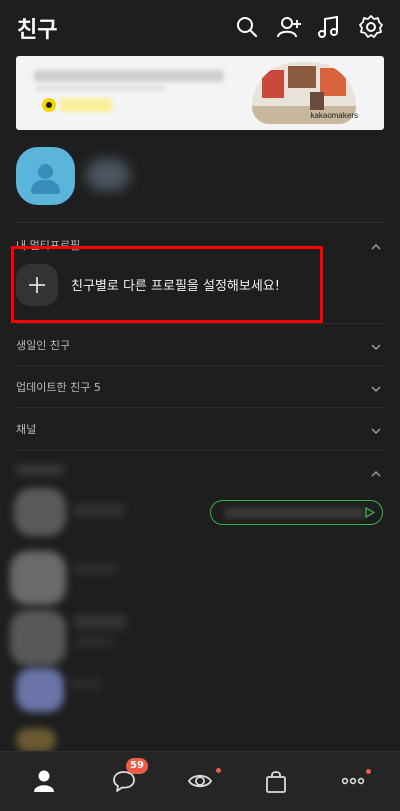 The image size is (400, 811). I want to click on status-text-blurred, so click(295, 513).